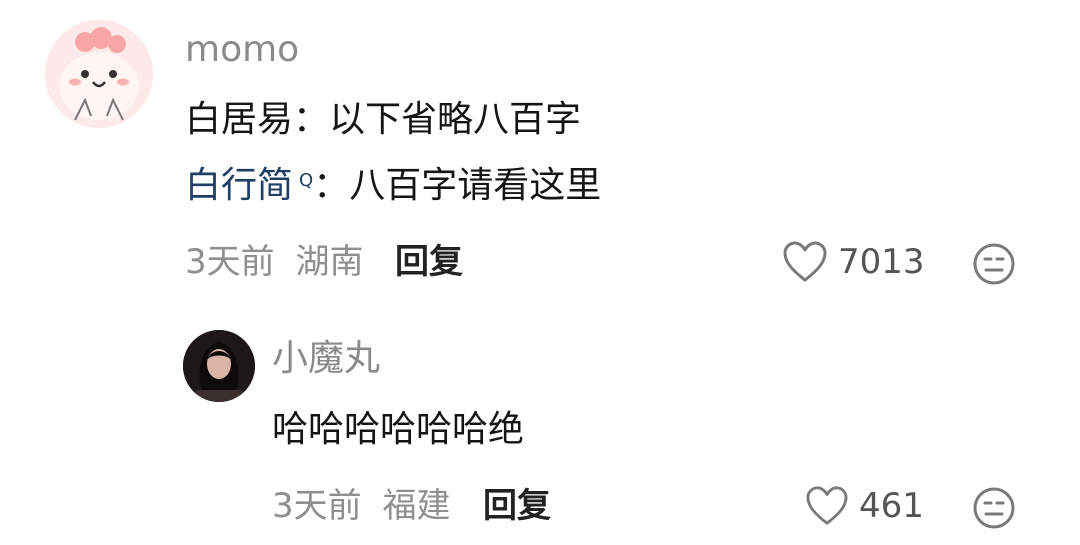  What do you see at coordinates (383, 119) in the screenshot?
I see `comment-text: 白居易：以下省略八百字` at bounding box center [383, 119].